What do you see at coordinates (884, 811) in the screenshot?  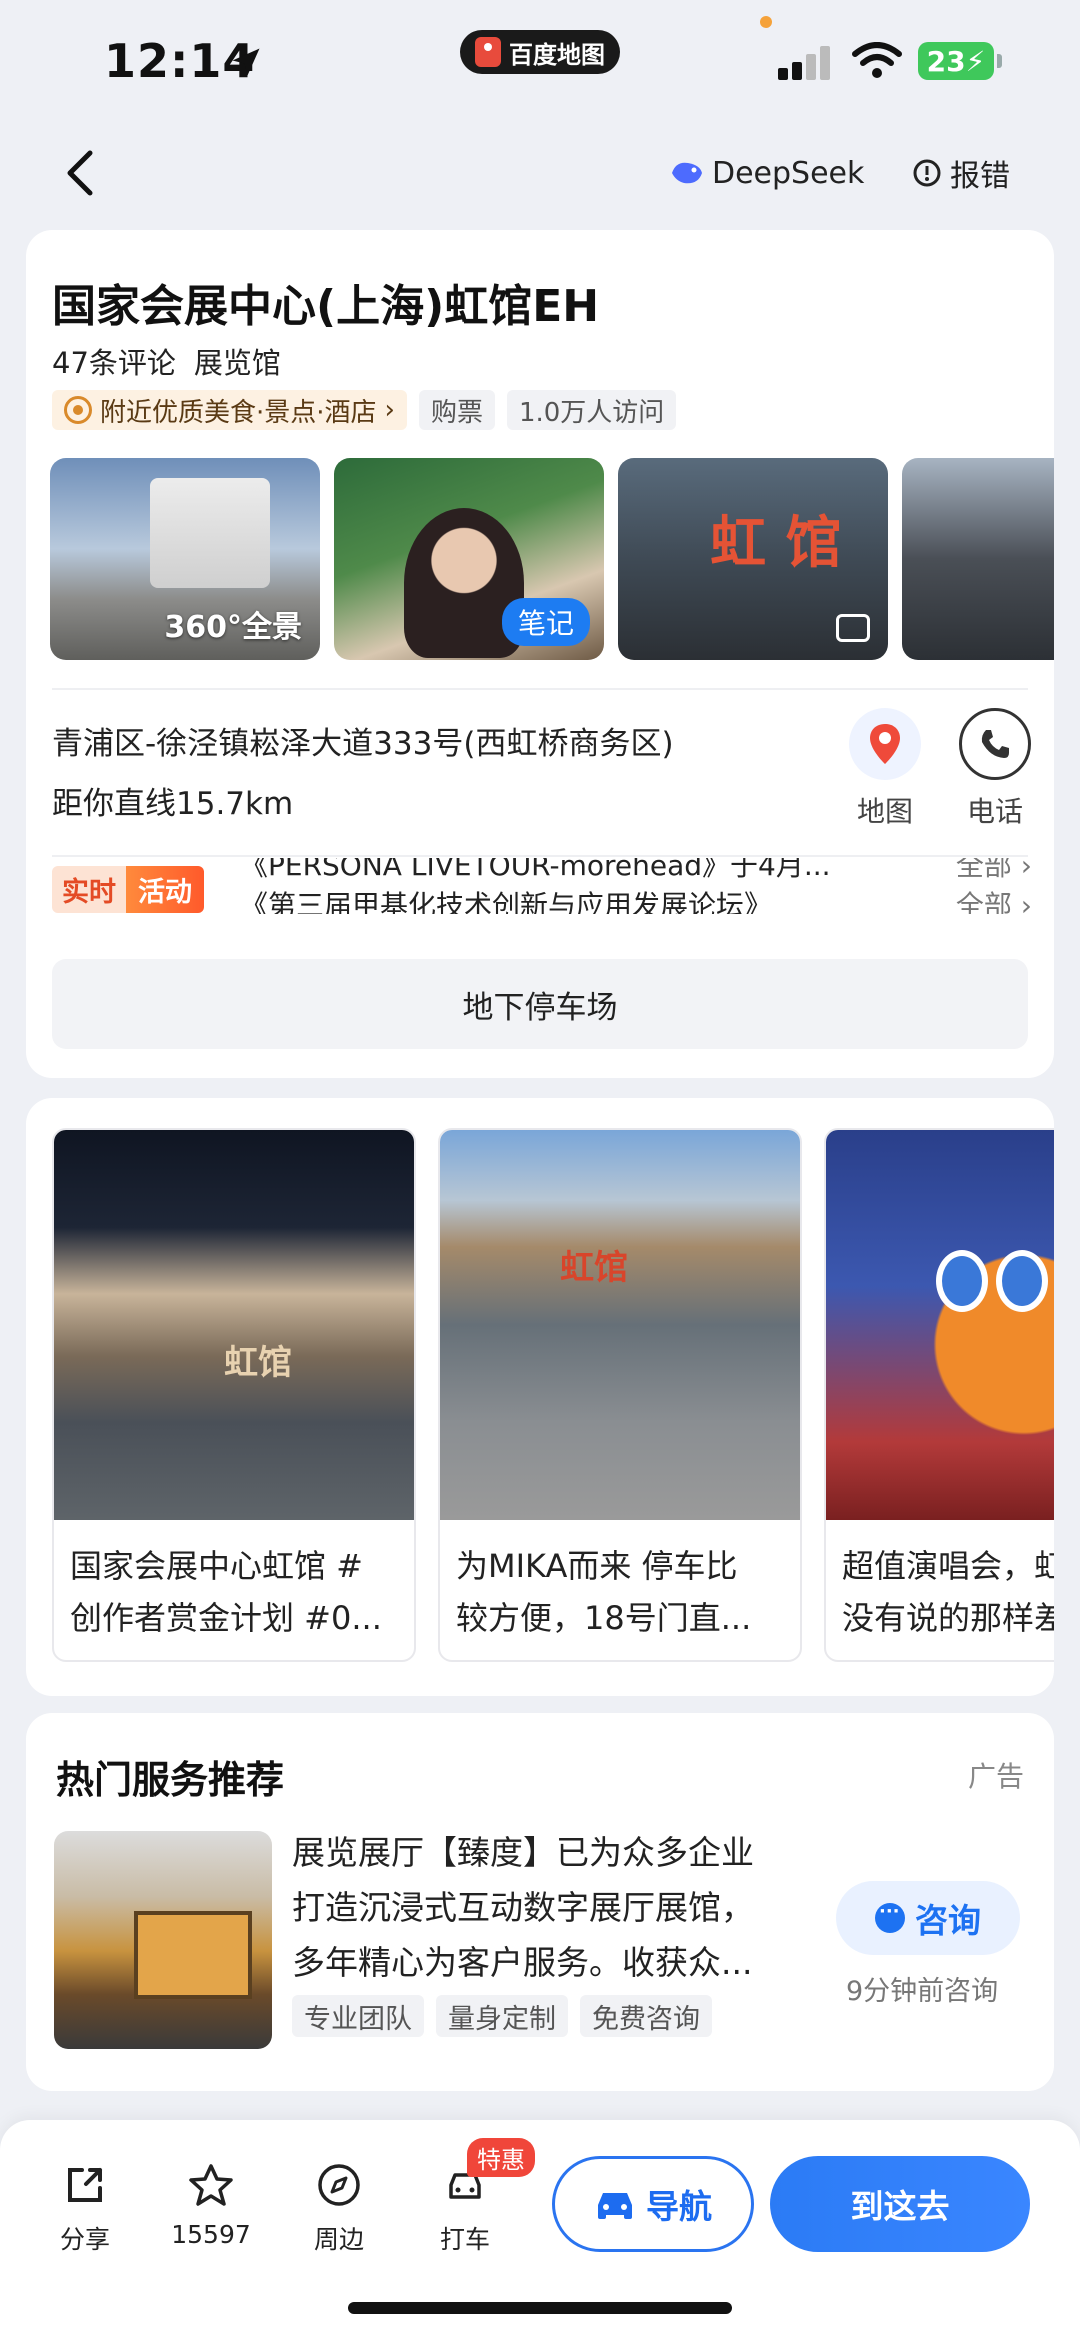 I see `map-action-label: 地图` at bounding box center [884, 811].